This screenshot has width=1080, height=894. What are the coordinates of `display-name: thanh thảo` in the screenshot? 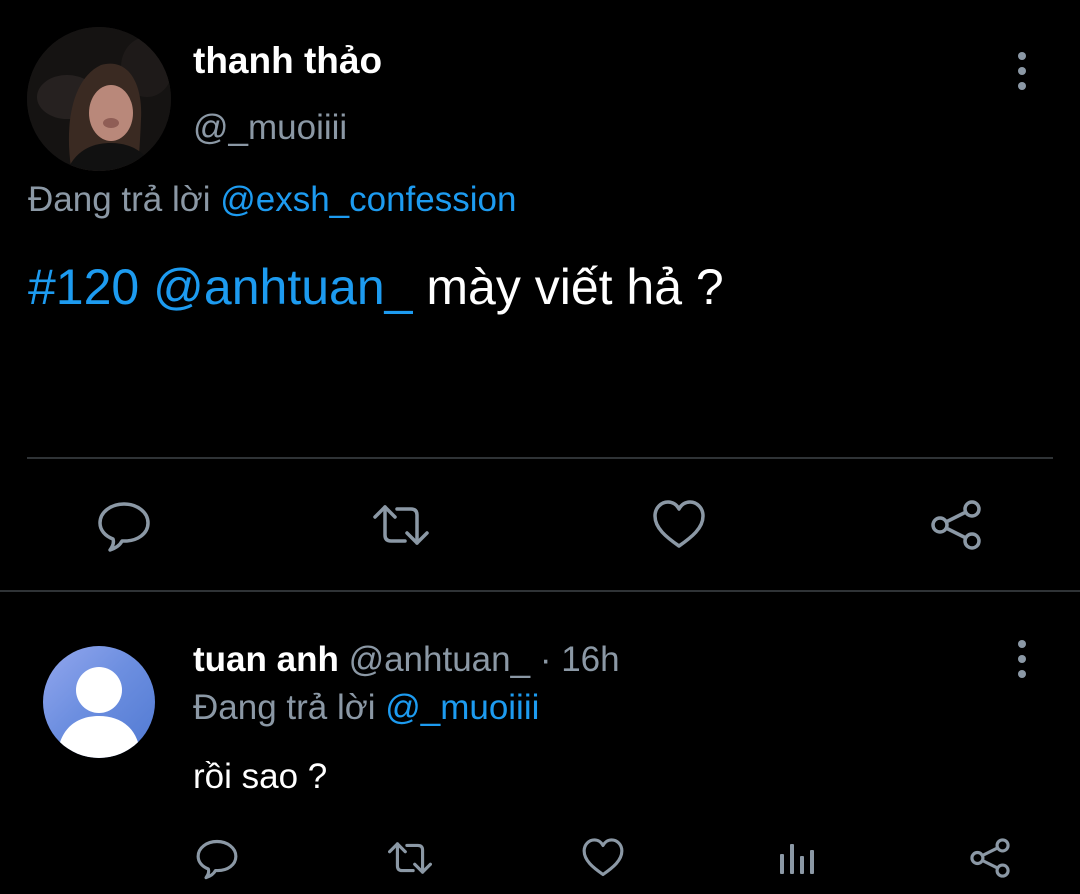 It's located at (287, 61).